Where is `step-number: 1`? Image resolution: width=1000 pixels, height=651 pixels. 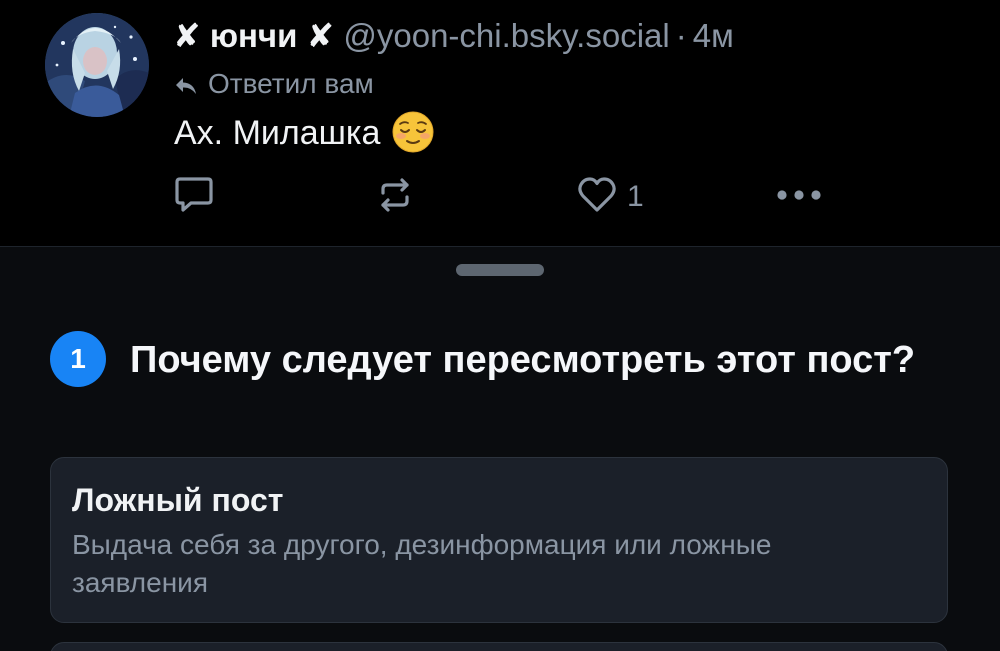
step-number: 1 is located at coordinates (78, 358).